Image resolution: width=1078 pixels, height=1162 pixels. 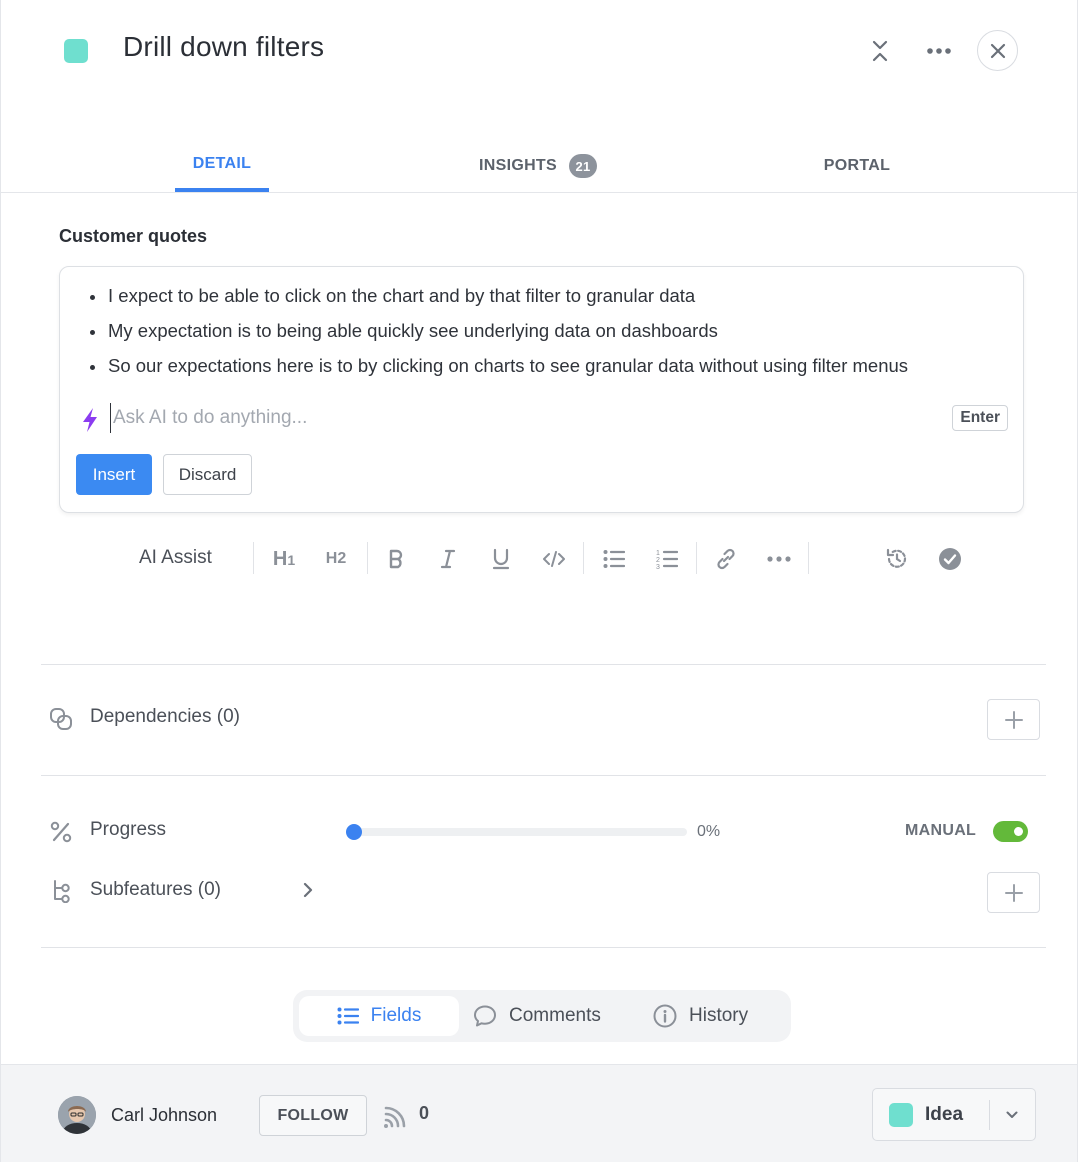 I want to click on numbered-list-icon: 1 2 3, so click(x=667, y=560).